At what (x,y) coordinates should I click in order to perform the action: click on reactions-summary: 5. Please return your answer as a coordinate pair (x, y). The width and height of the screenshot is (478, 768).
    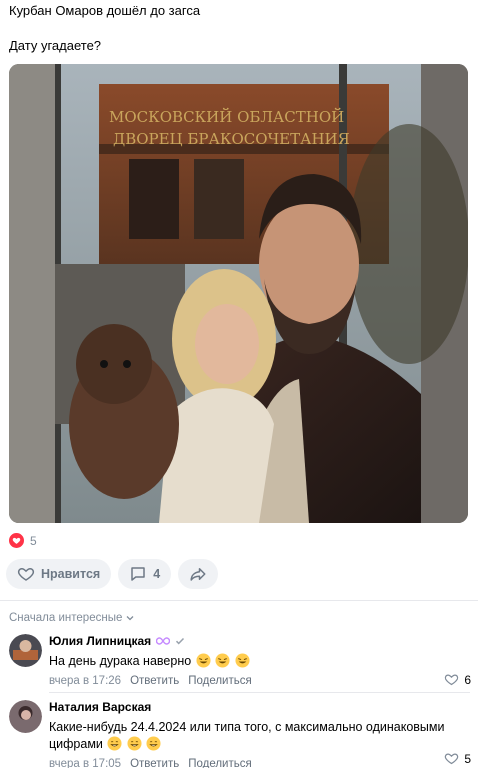
    Looking at the image, I should click on (23, 540).